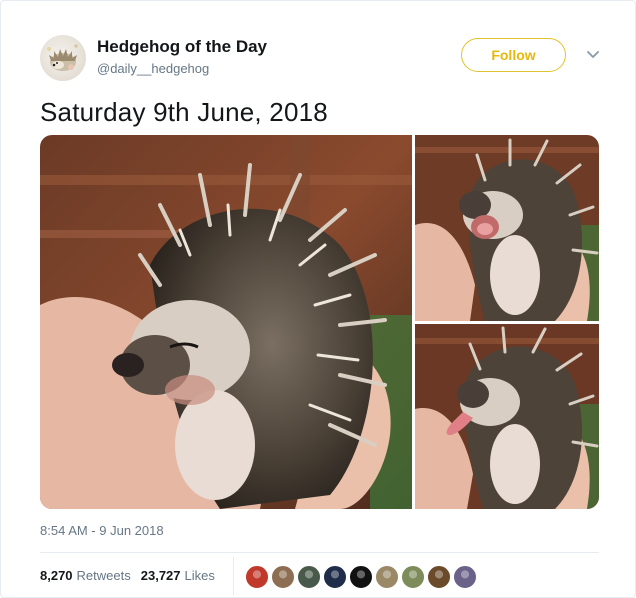 This screenshot has width=636, height=598. I want to click on chevron-down-icon, so click(593, 55).